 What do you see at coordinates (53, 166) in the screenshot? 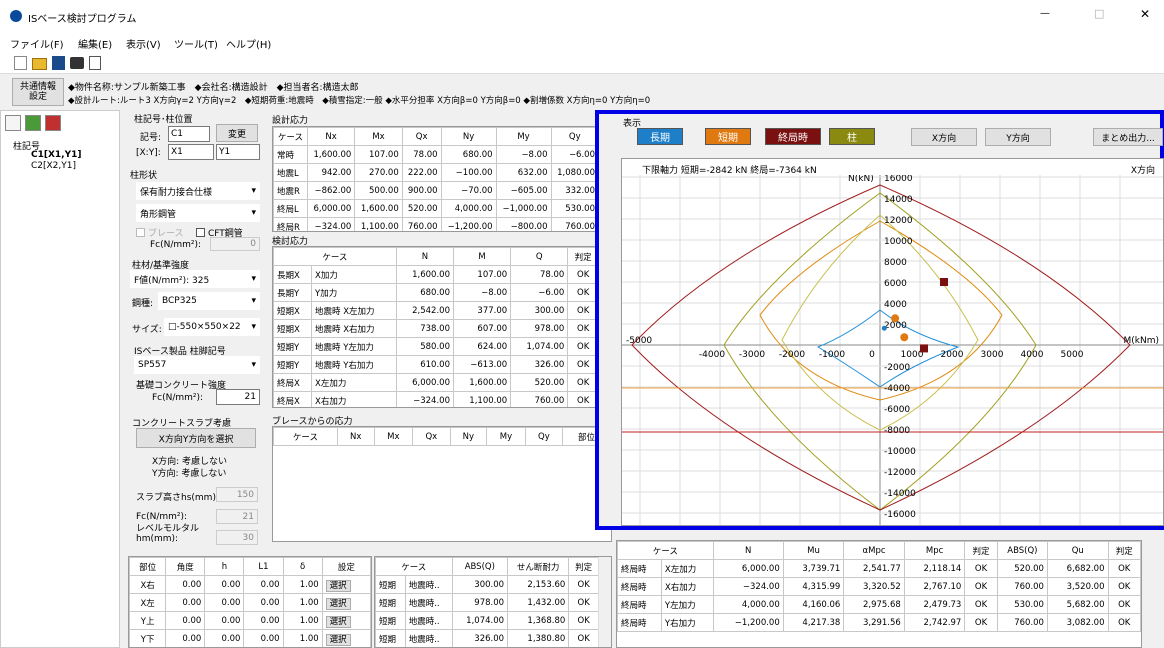
I see `tree-item-c2: C2[X2,Y1]` at bounding box center [53, 166].